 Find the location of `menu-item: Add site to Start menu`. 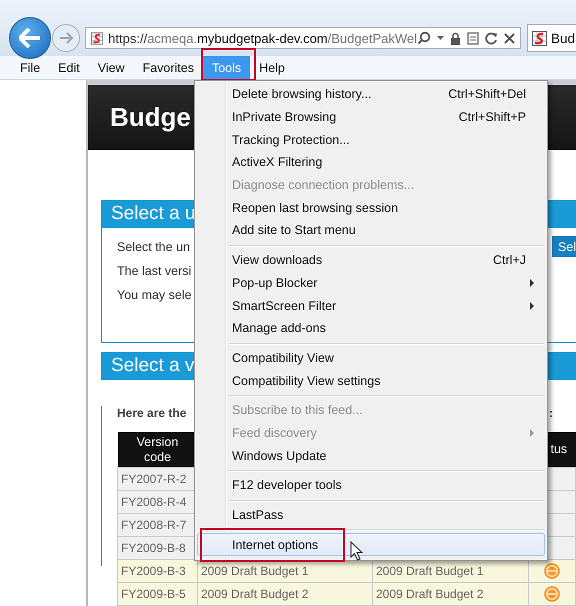

menu-item: Add site to Start menu is located at coordinates (371, 230).